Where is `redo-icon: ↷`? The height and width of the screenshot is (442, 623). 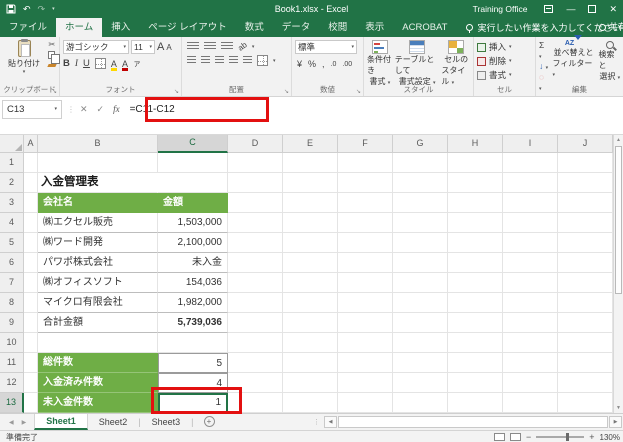
redo-icon: ↷ is located at coordinates (42, 9).